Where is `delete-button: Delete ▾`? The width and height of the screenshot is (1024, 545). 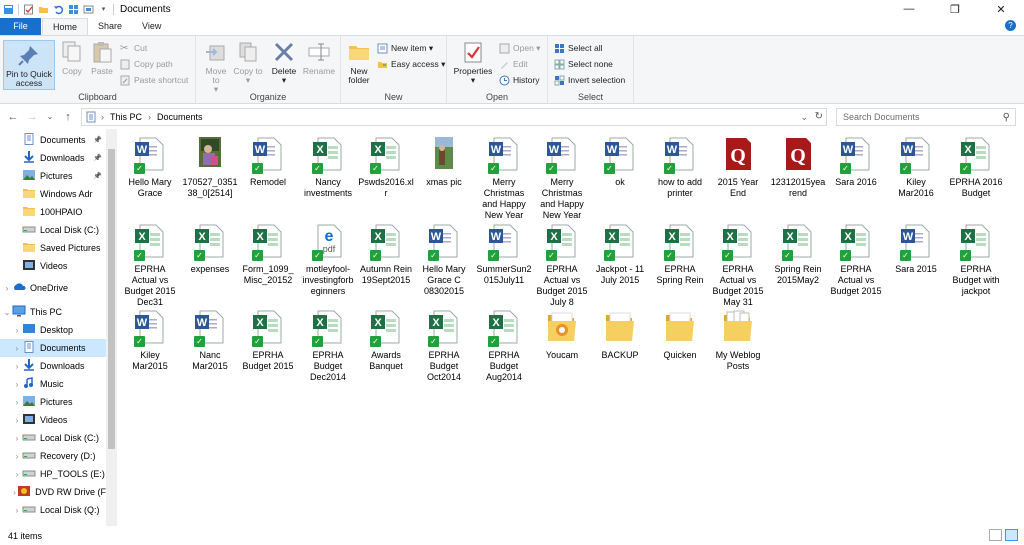 delete-button: Delete ▾ is located at coordinates (284, 62).